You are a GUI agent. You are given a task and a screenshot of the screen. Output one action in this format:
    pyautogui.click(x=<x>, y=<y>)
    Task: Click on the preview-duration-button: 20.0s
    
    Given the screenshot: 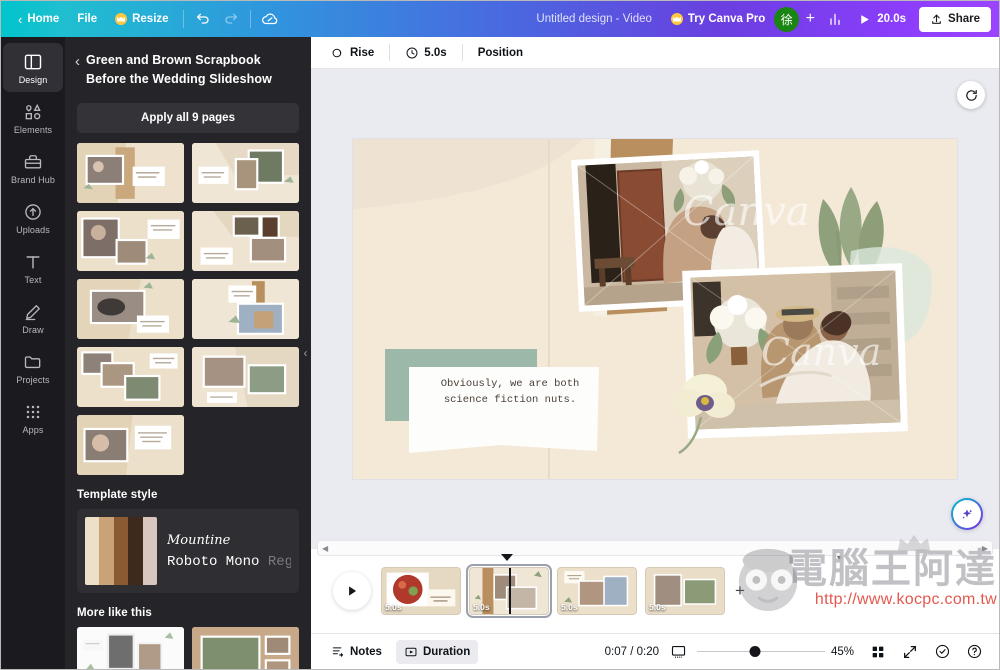 What is the action you would take?
    pyautogui.click(x=882, y=19)
    